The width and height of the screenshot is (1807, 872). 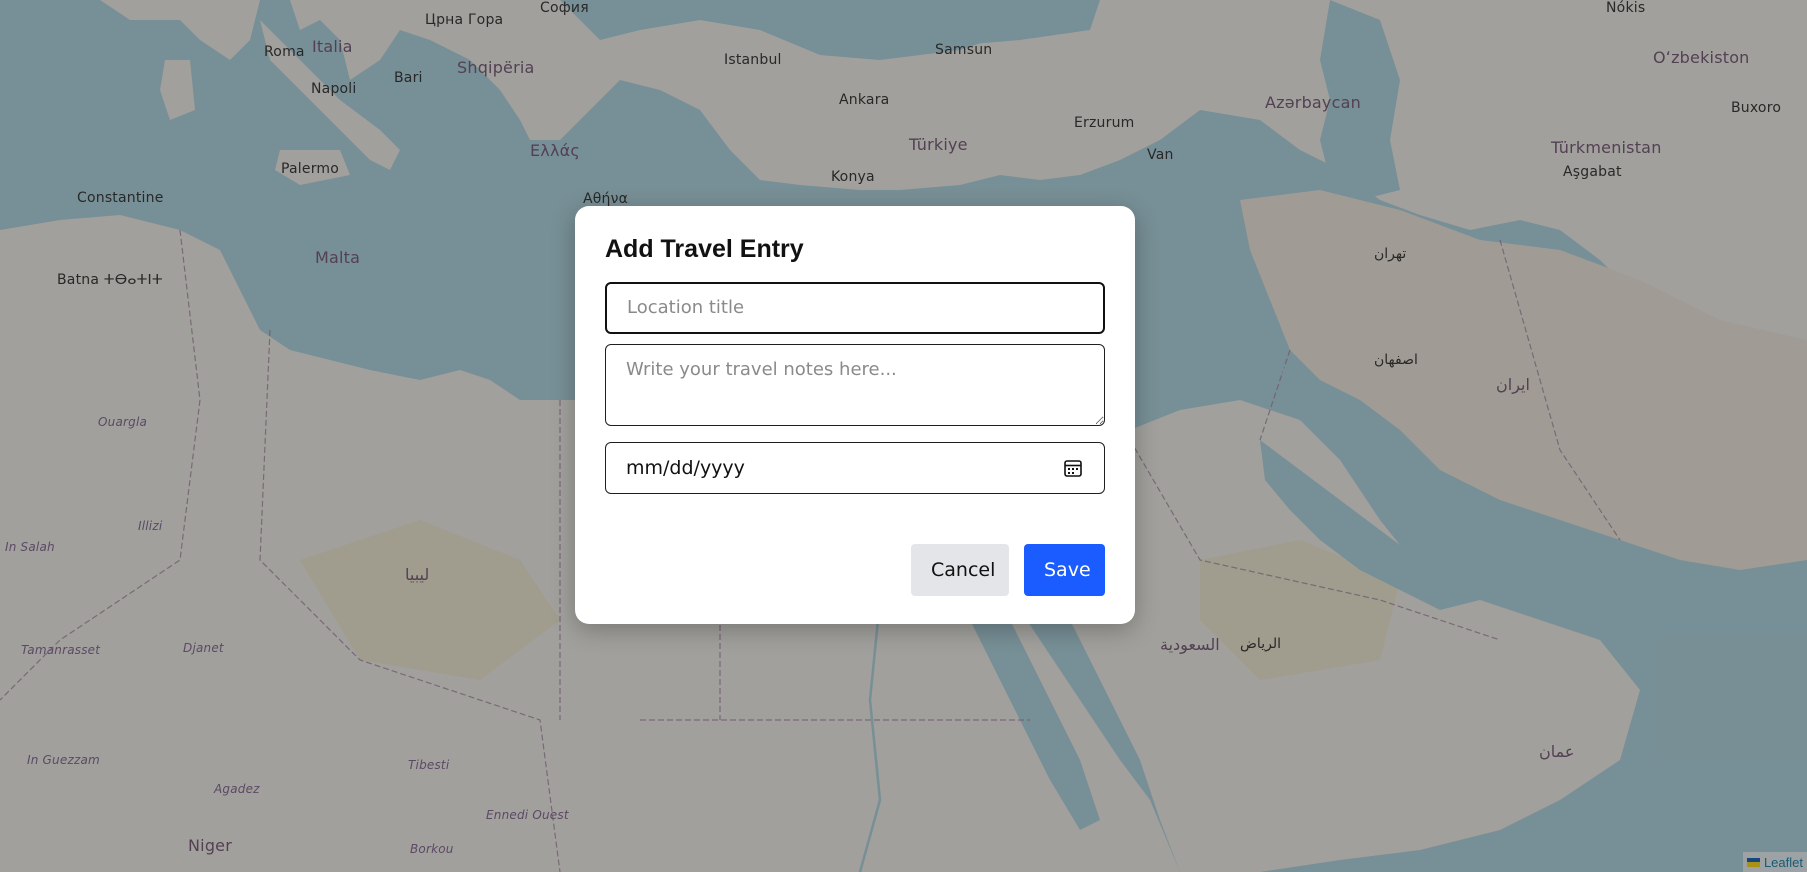 I want to click on save-button: Save, so click(x=1064, y=570).